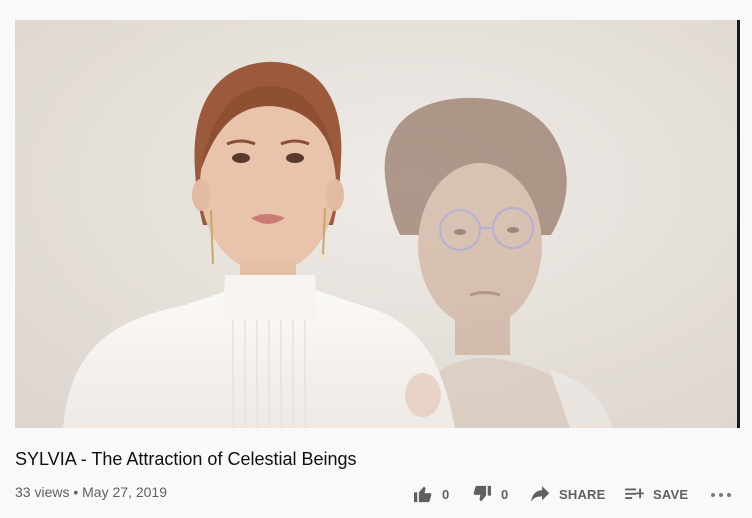 The width and height of the screenshot is (752, 518). I want to click on action-bar: 0 0 SHARE SAVE, so click(376, 494).